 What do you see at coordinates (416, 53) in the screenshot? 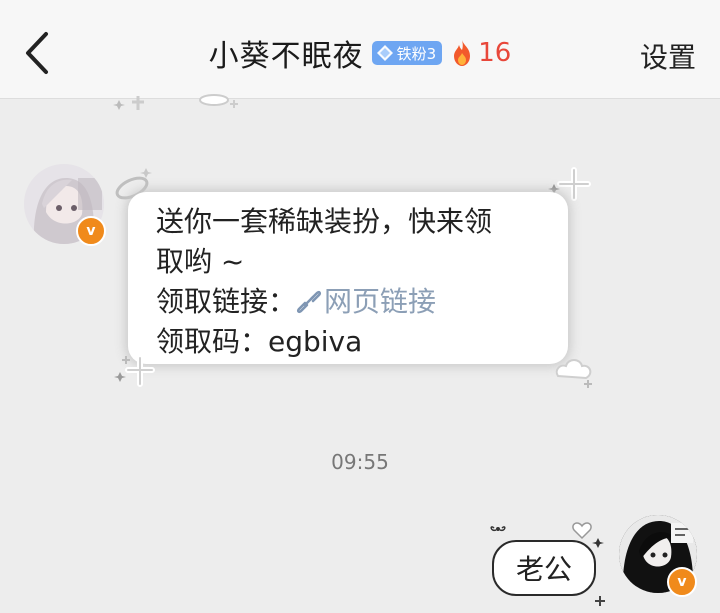
I see `fan-badge-label: 铁粉3` at bounding box center [416, 53].